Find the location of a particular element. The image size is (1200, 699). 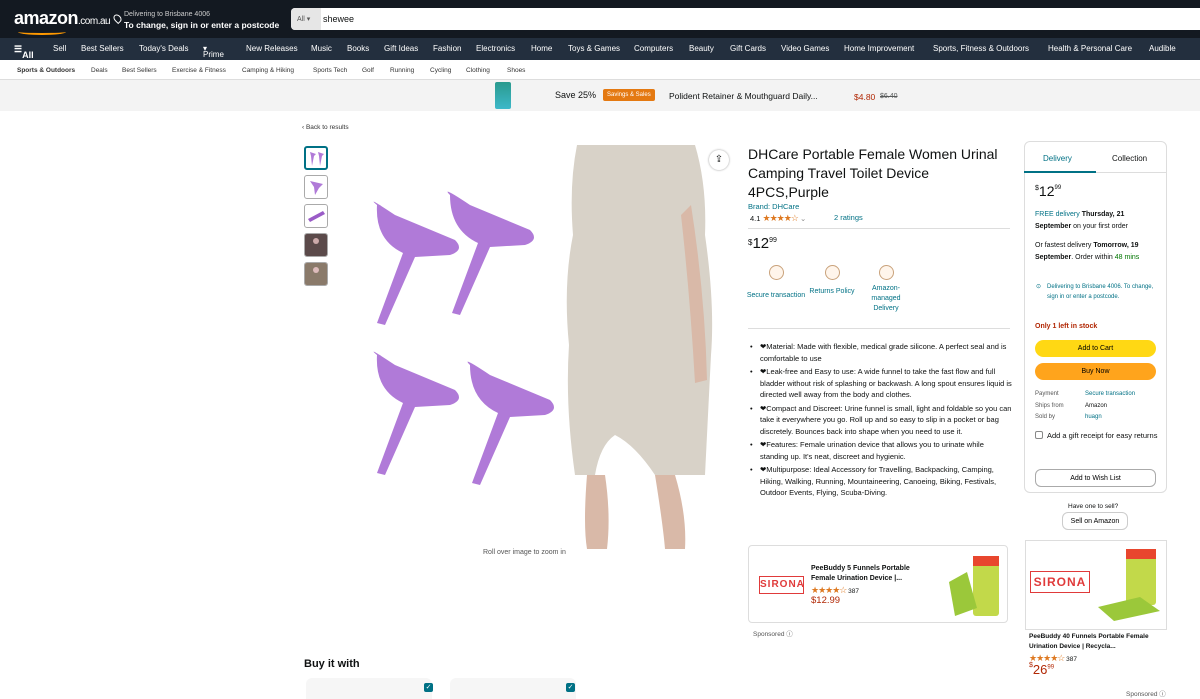

secure-transaction-link: Secure transaction is located at coordinates (1110, 394).